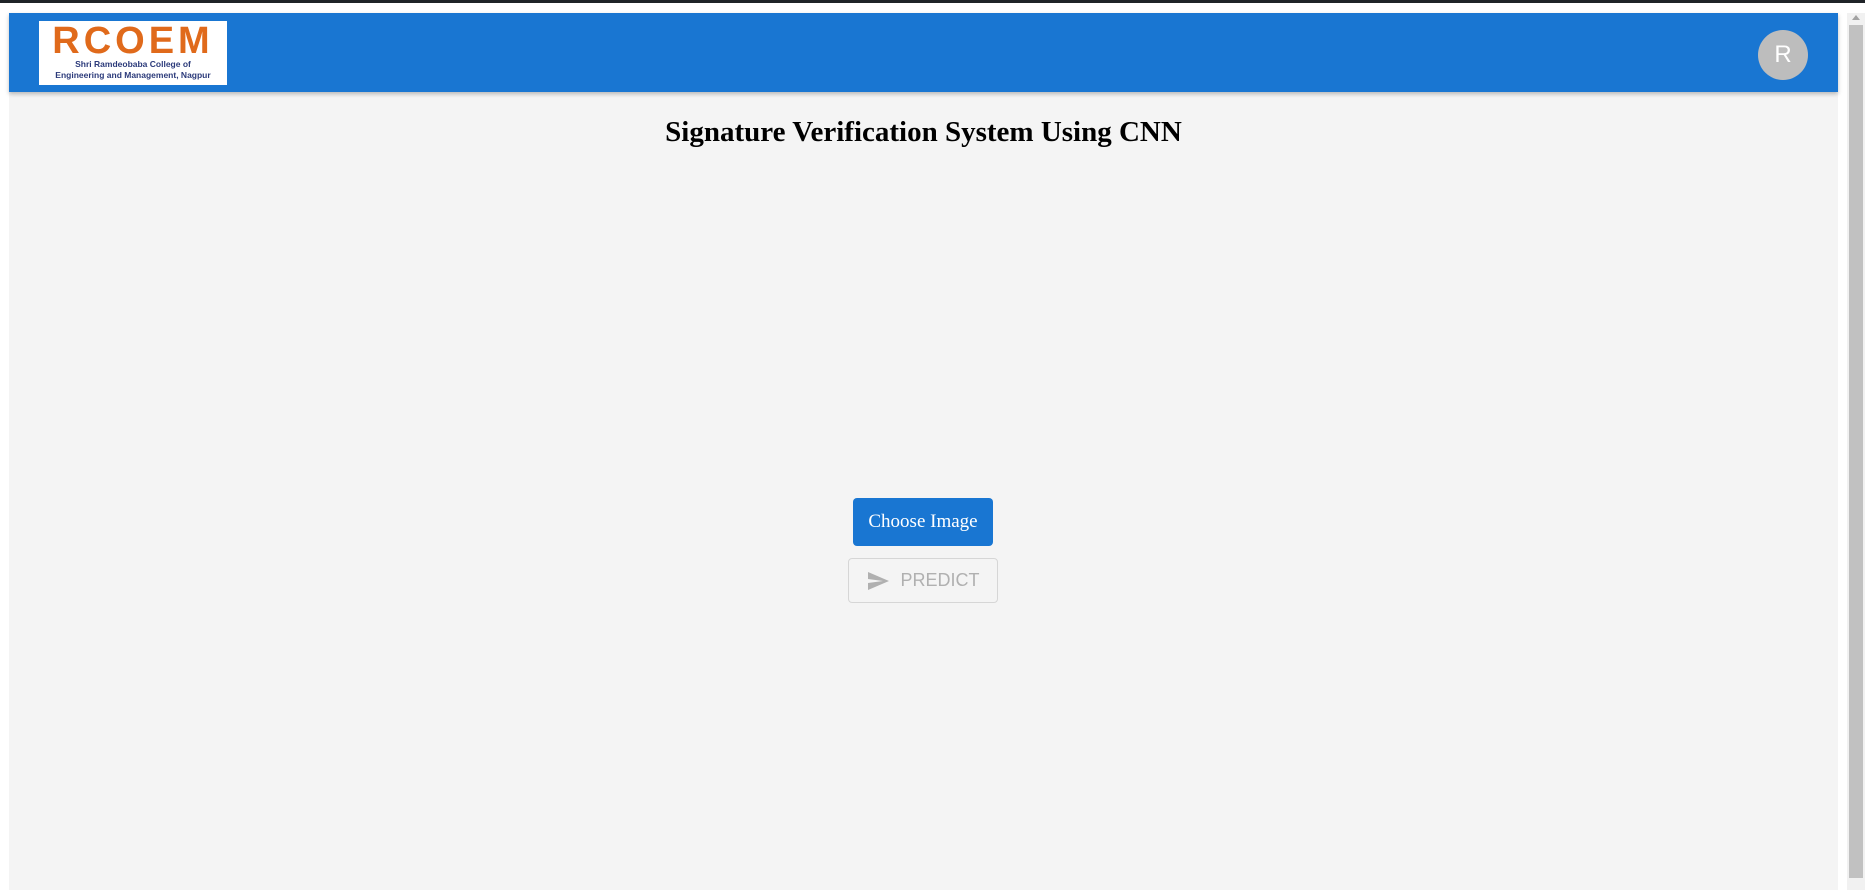 This screenshot has height=890, width=1865. I want to click on window-top-border, so click(932, 1).